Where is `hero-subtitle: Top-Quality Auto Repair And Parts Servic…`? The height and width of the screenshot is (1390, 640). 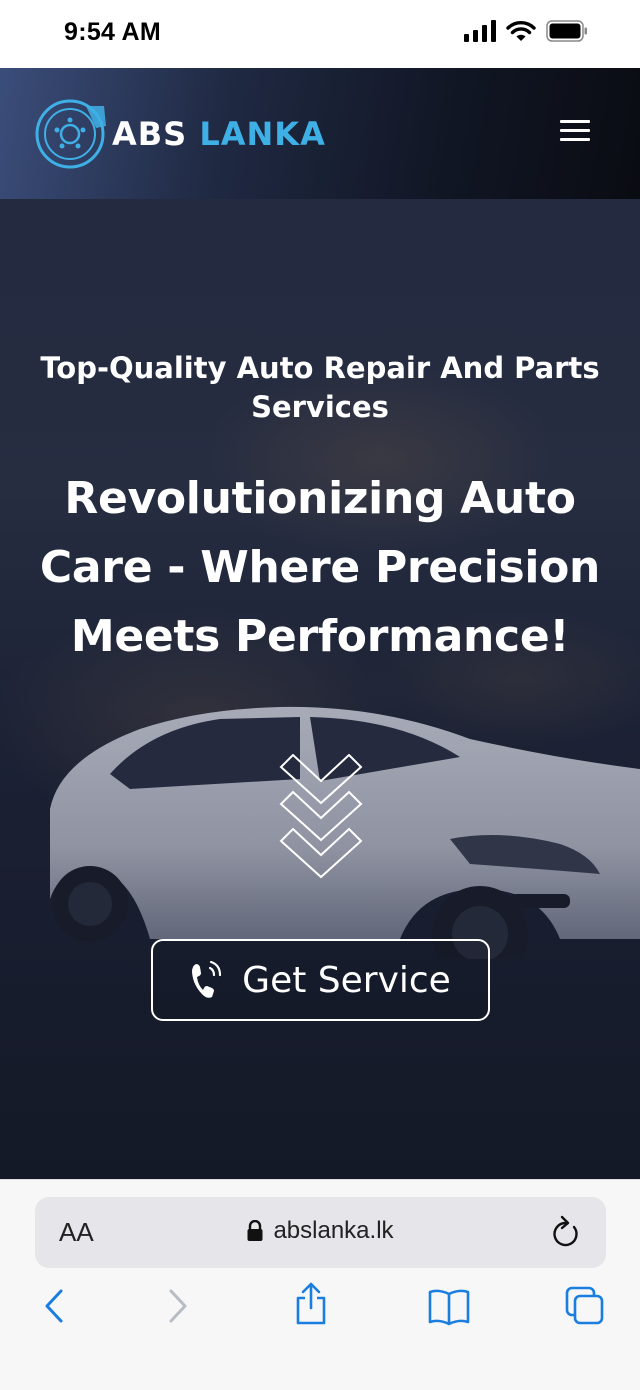 hero-subtitle: Top-Quality Auto Repair And Parts Servic… is located at coordinates (320, 387).